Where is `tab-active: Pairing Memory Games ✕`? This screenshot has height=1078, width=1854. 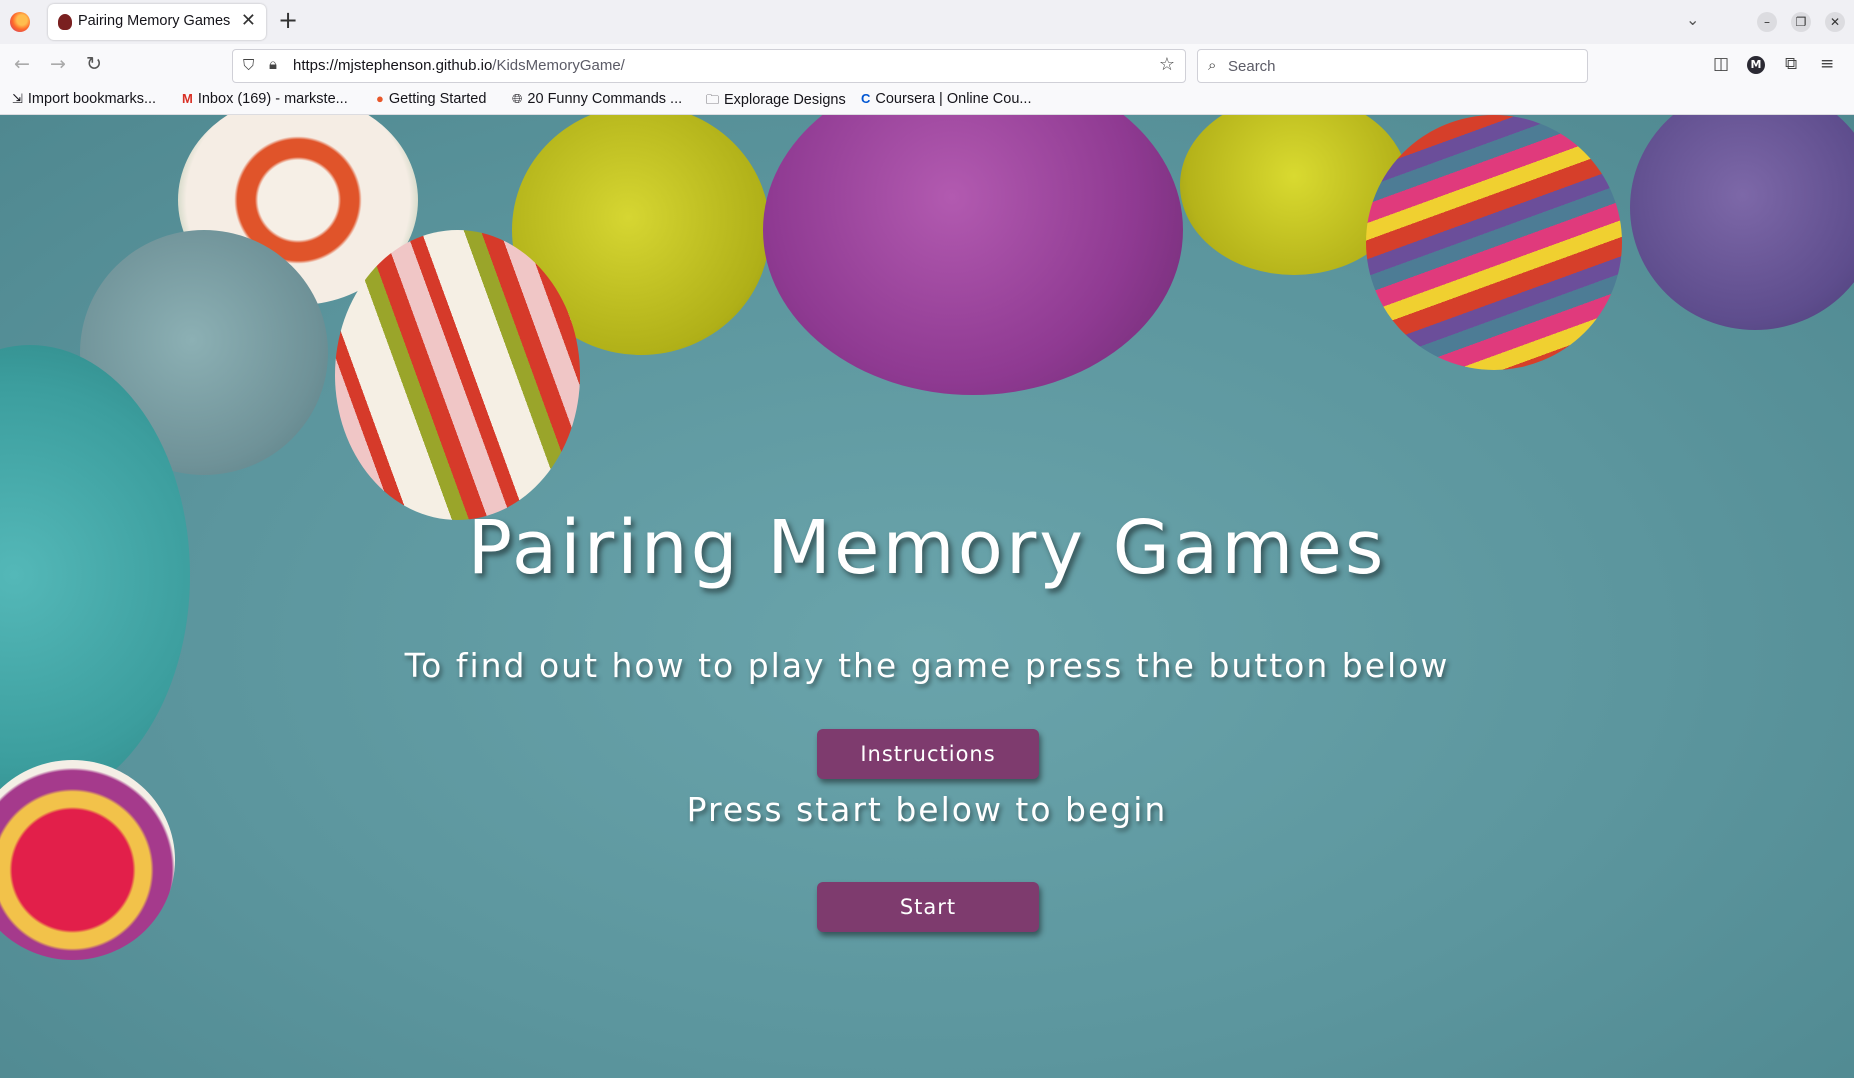
tab-active: Pairing Memory Games ✕ is located at coordinates (157, 22).